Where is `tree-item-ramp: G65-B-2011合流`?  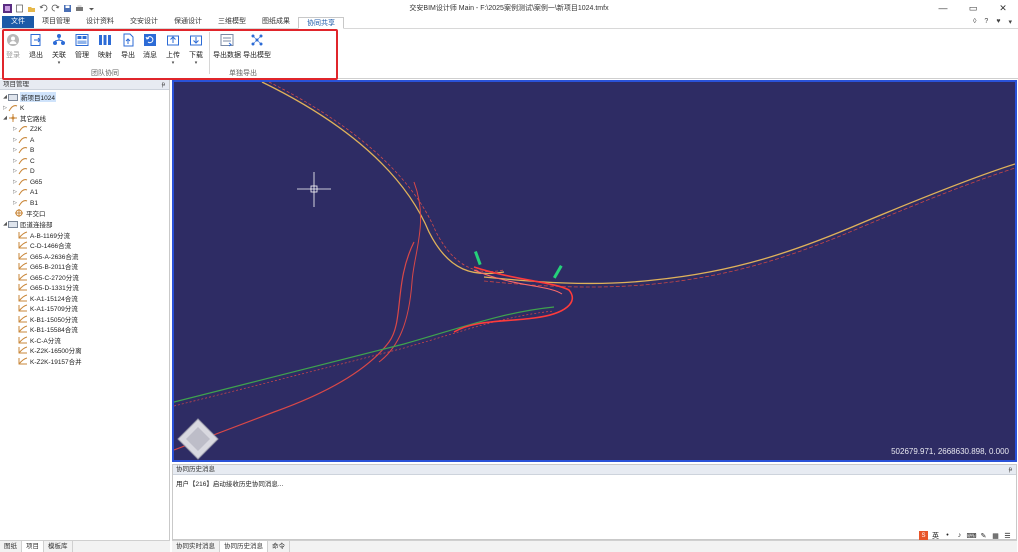
tree-item-ramp: G65-B-2011合流 is located at coordinates (48, 266).